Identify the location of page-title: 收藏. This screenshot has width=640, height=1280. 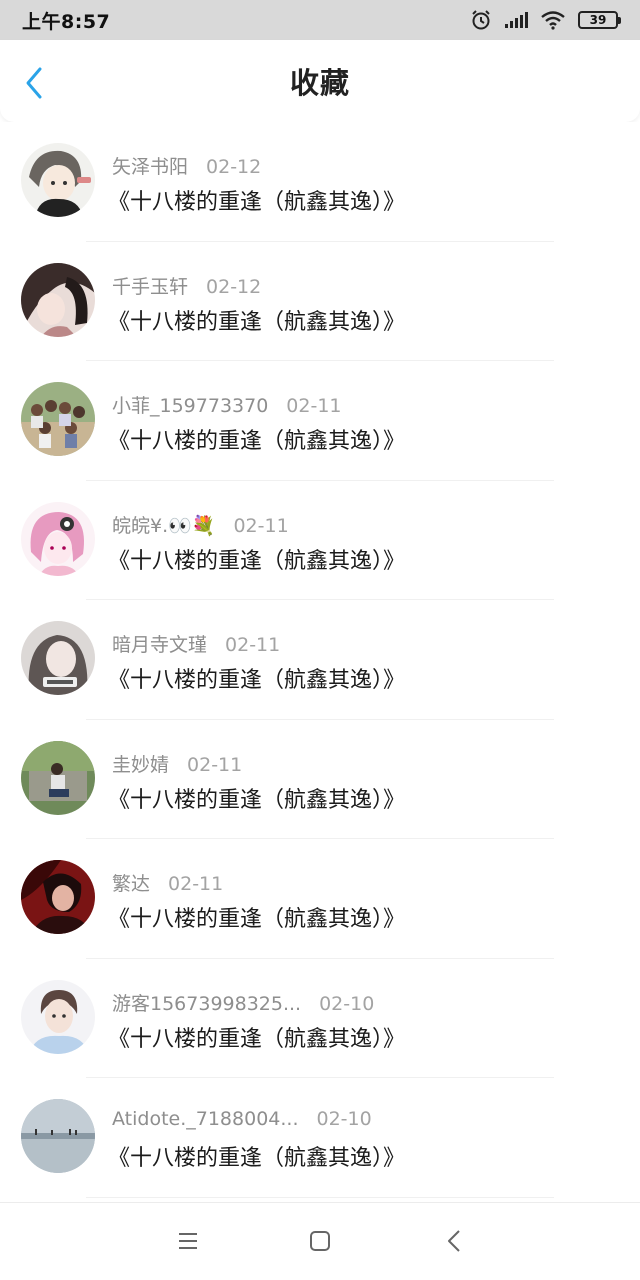
(319, 83).